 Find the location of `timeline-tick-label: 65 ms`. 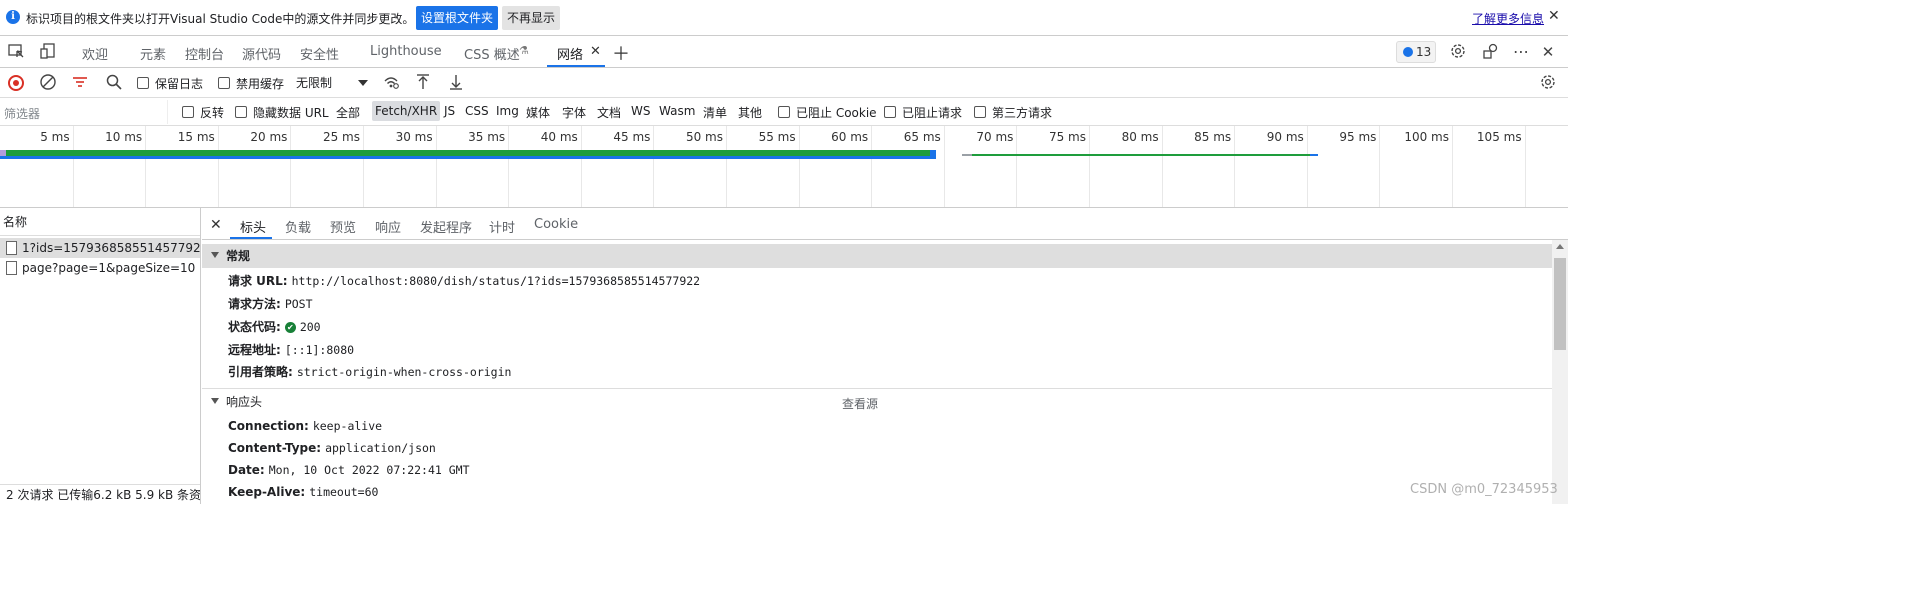

timeline-tick-label: 65 ms is located at coordinates (922, 137).